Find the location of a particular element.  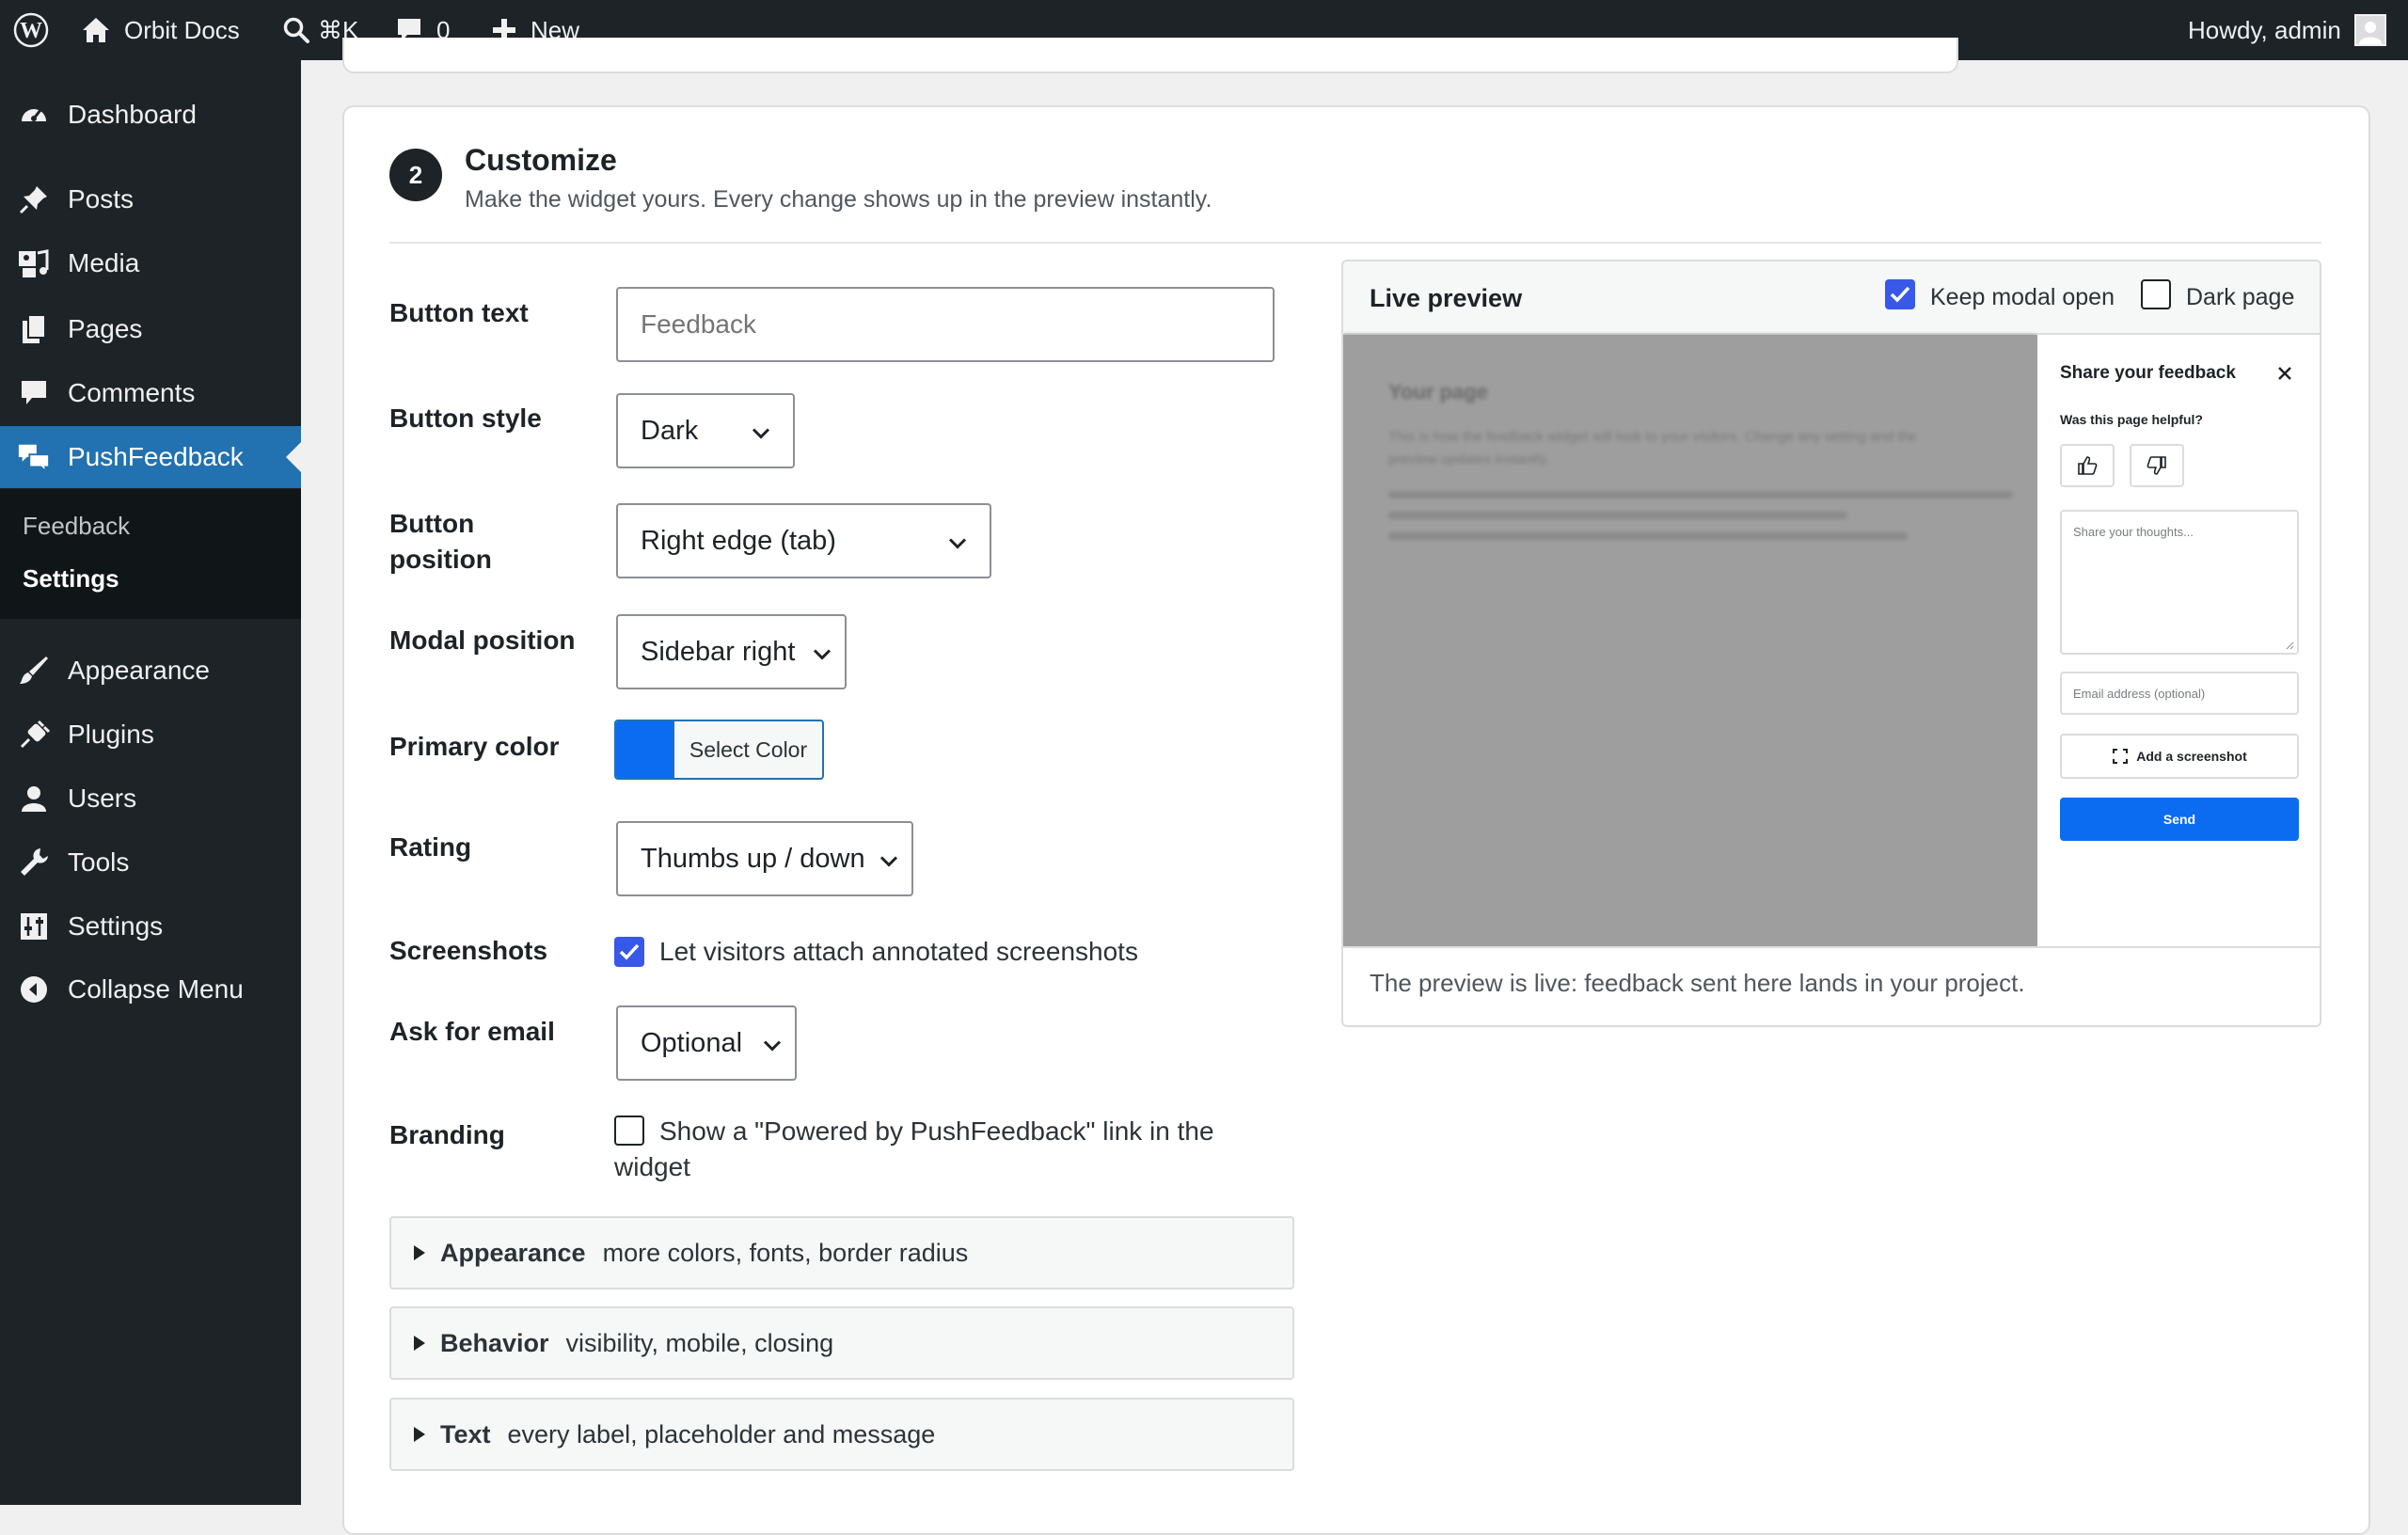

menu-item-appearance: Appearance is located at coordinates (150, 671).